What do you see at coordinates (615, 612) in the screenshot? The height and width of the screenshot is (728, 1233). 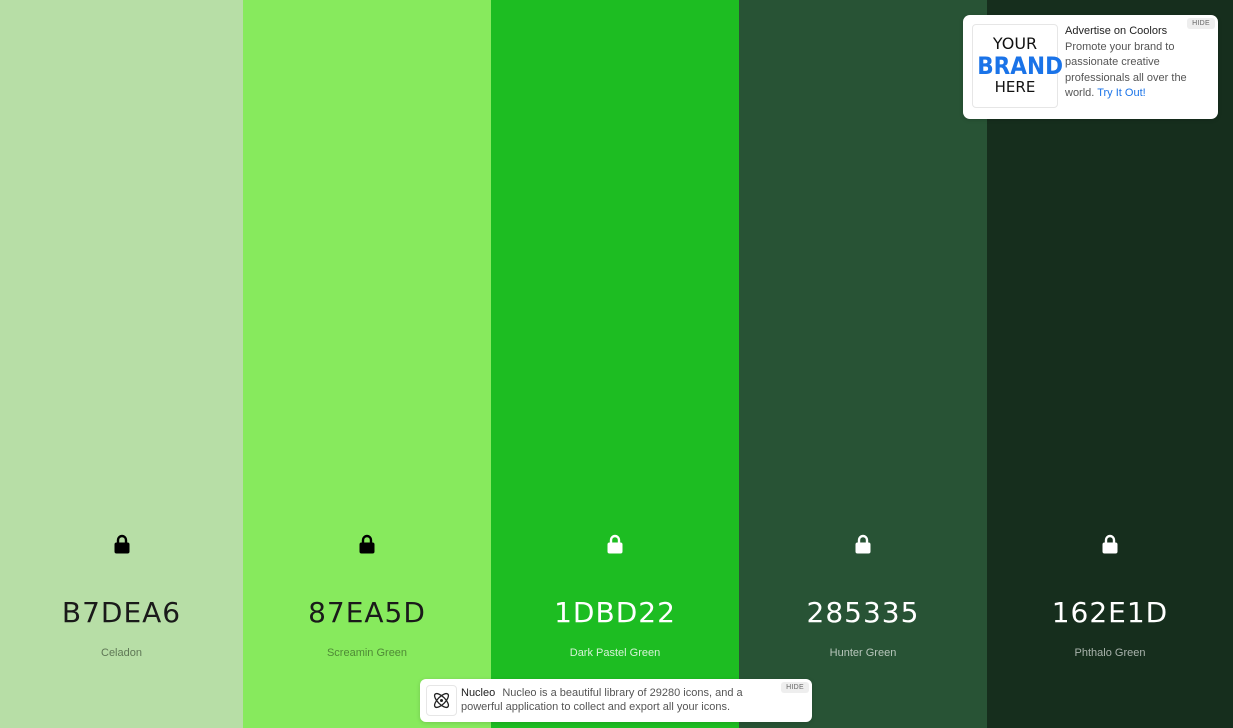 I see `hex-code: 1DBD22` at bounding box center [615, 612].